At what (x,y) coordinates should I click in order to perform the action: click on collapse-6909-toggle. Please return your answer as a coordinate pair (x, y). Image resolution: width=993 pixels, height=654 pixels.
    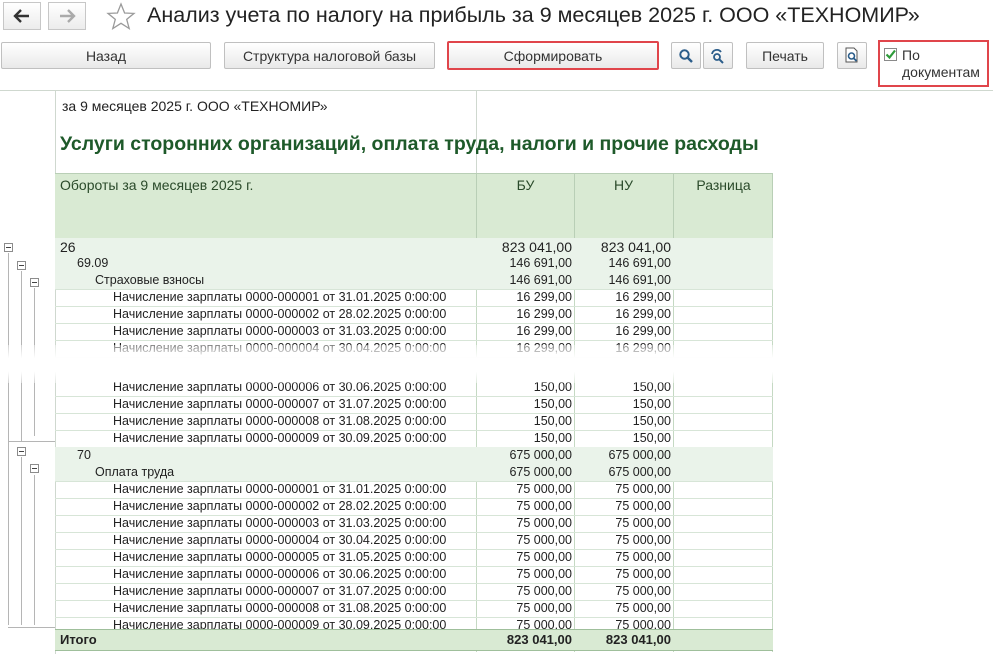
    Looking at the image, I should click on (21, 265).